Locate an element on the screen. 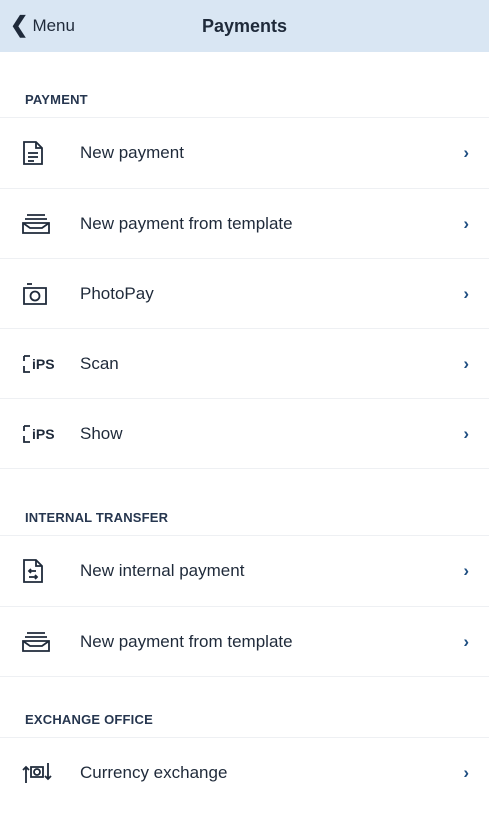  section-header-internal-transfer: INTERNAL TRANSFER is located at coordinates (244, 502).